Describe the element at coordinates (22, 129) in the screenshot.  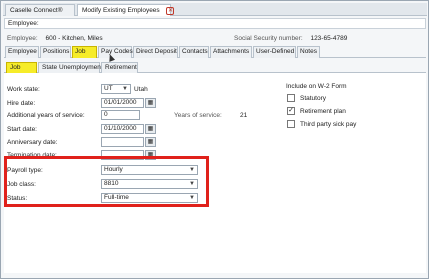
I see `start-date-label: Start date:` at that location.